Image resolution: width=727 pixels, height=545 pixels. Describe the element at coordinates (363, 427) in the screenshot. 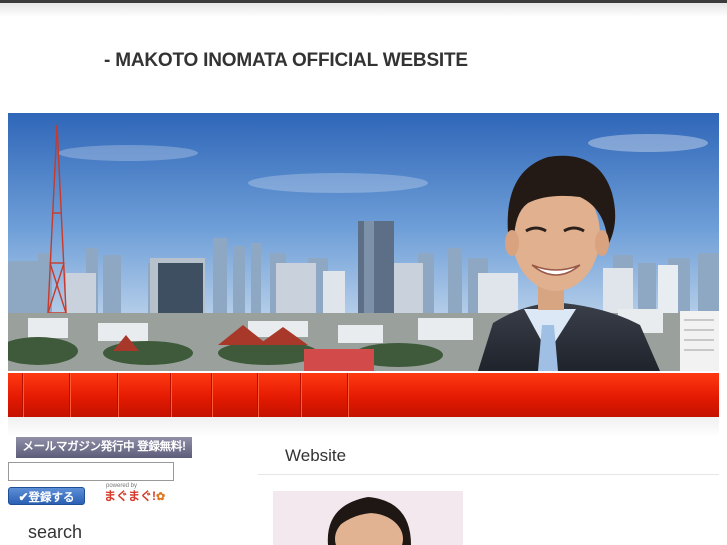

I see `nav-underband` at that location.